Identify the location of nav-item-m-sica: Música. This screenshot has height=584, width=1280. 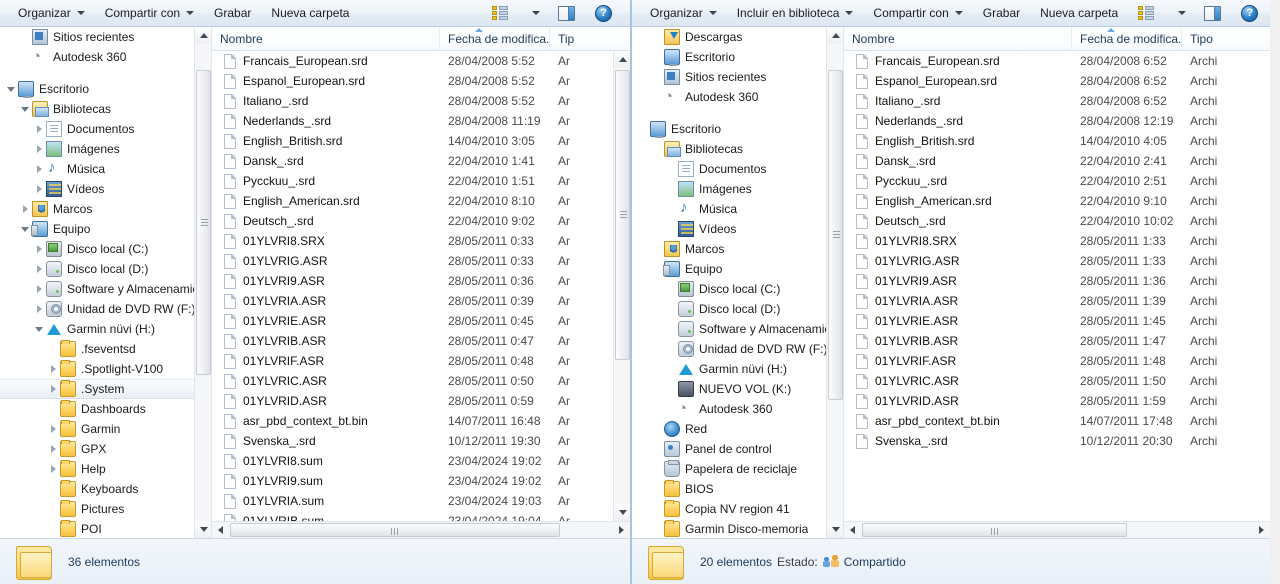
(737, 209).